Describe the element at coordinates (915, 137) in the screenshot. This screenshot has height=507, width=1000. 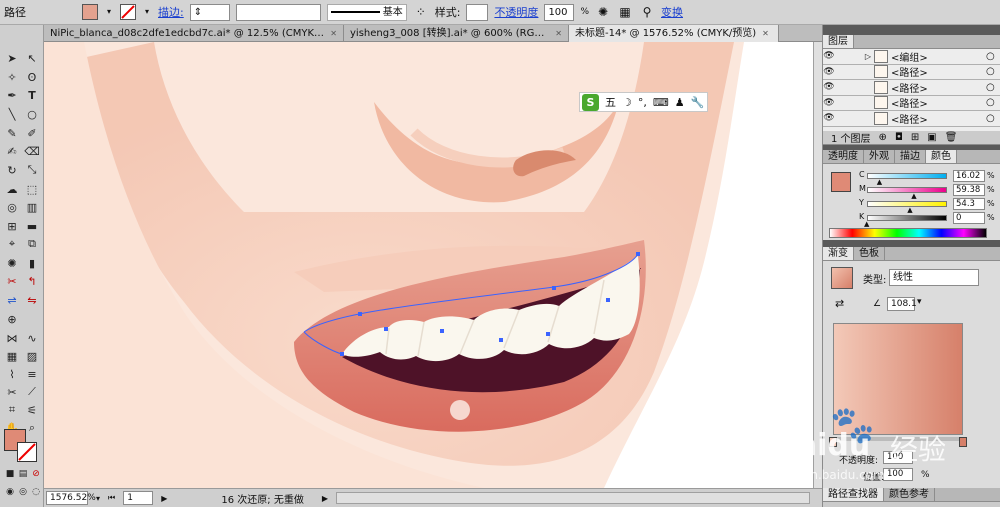
I see `new-sublayer-icon: ⊞` at that location.